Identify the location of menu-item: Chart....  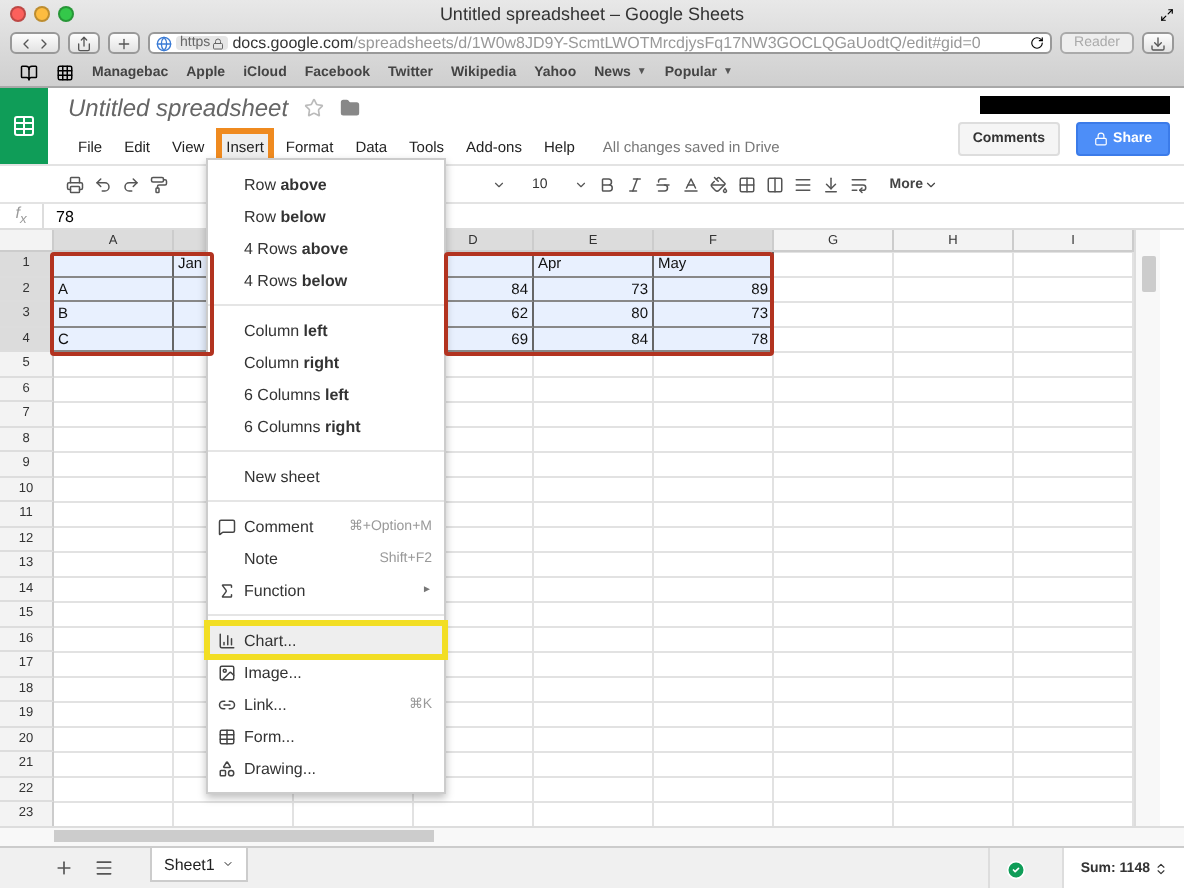
(326, 640).